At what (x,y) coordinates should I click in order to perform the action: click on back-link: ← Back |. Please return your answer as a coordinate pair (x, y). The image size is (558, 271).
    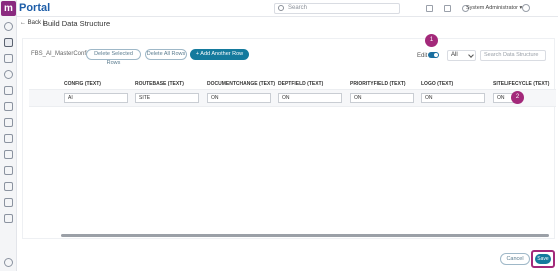
    Looking at the image, I should click on (32, 23).